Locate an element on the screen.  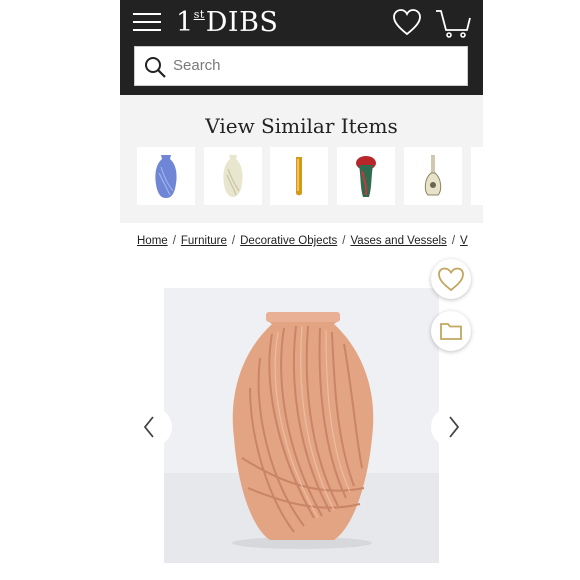
red-glass-vase-thumbnail is located at coordinates (366, 176).